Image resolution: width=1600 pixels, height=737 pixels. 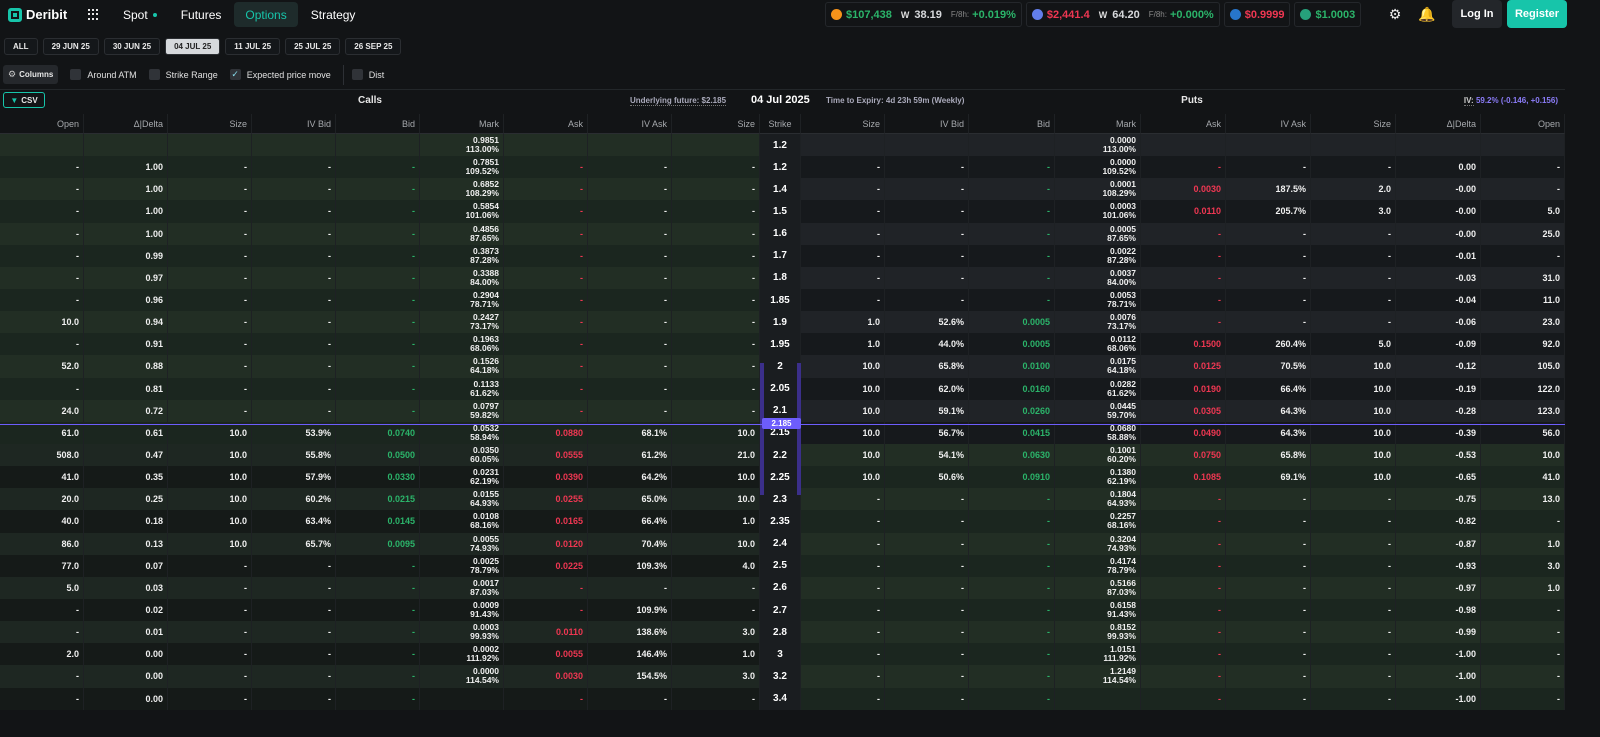 What do you see at coordinates (780, 211) in the screenshot?
I see `strike-cell: 1.5` at bounding box center [780, 211].